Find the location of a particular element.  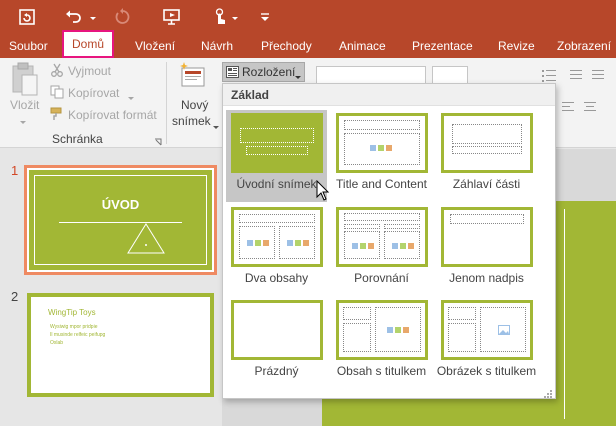

layout-comparison: Porovnání is located at coordinates (381, 250).